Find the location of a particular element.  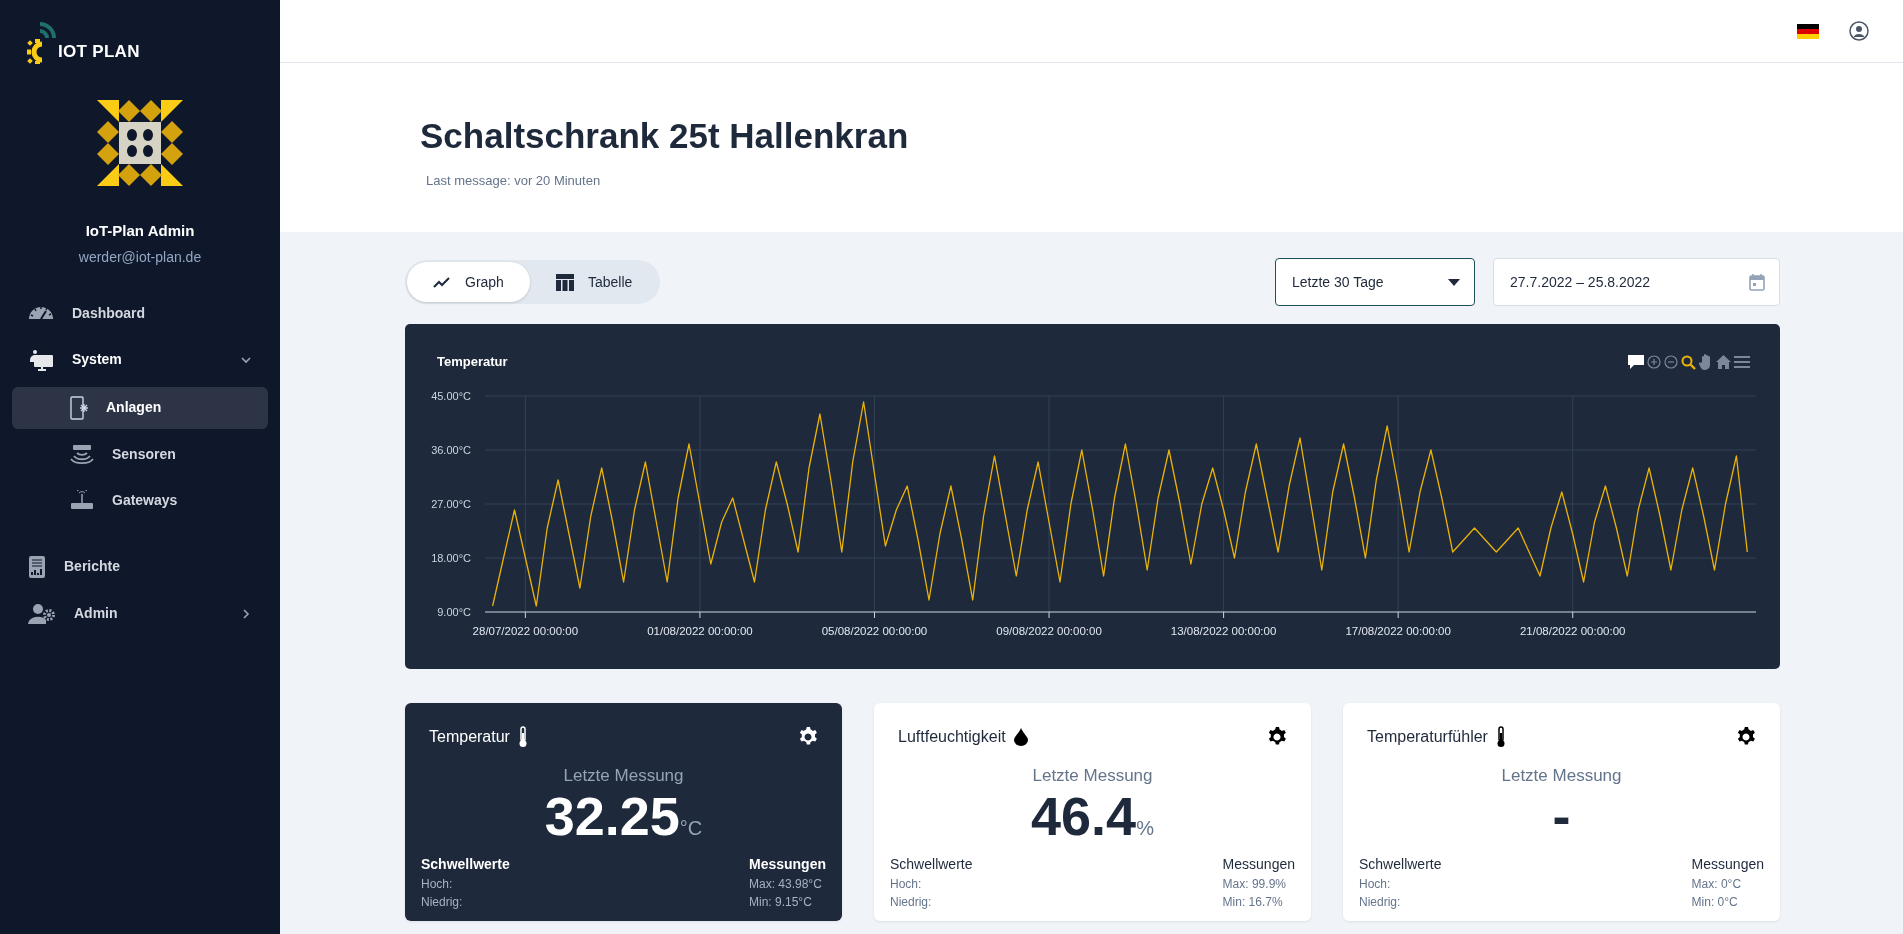

x-axis-label: 05/08/2022 00:00:00 is located at coordinates (874, 631).